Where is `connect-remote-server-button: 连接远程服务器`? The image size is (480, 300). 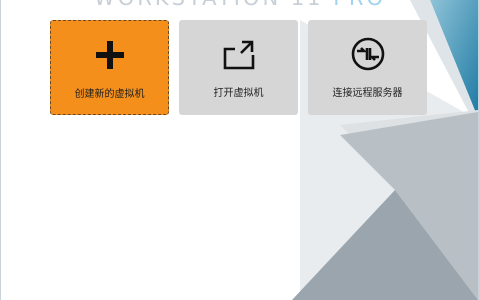 connect-remote-server-button: 连接远程服务器 is located at coordinates (367, 67).